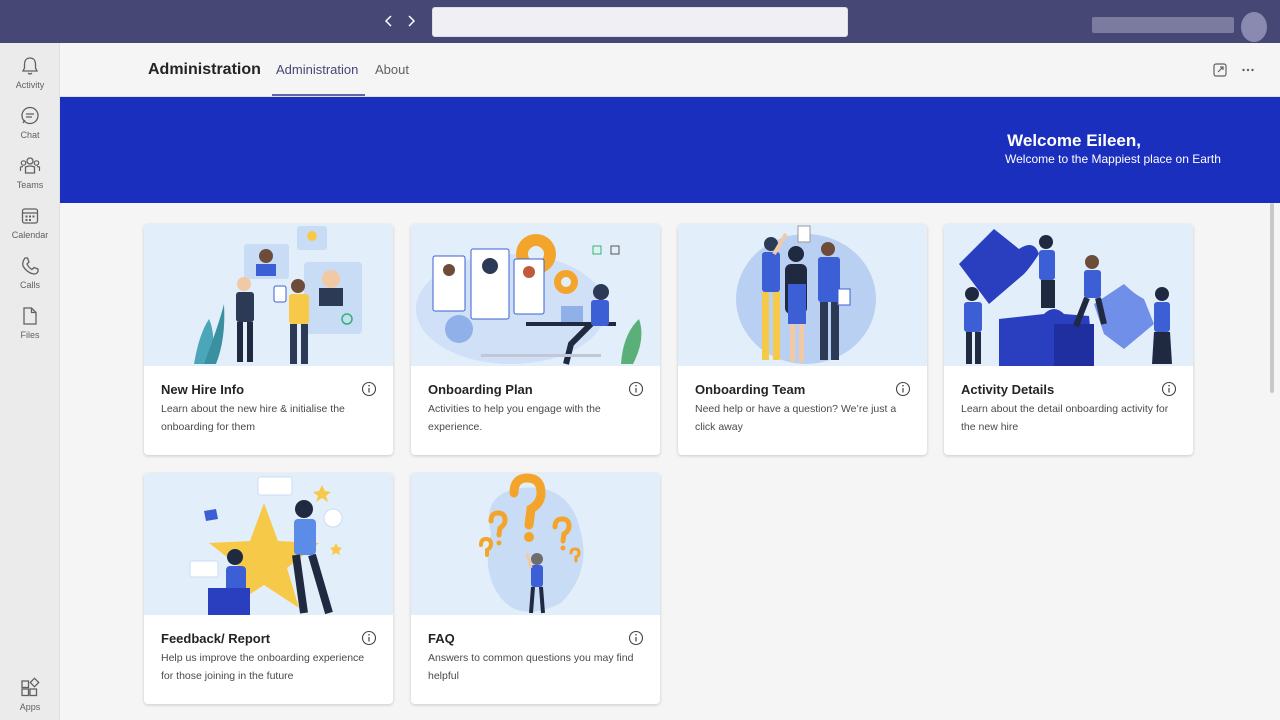  I want to click on tab-about: About, so click(392, 69).